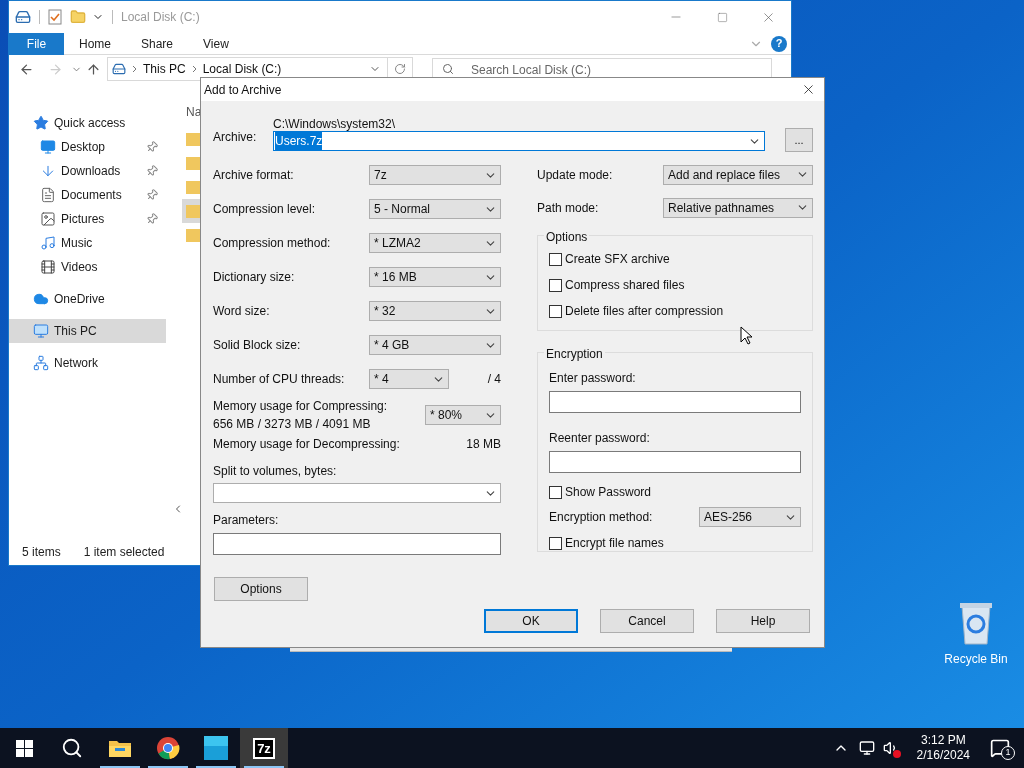 The height and width of the screenshot is (768, 1024). Describe the element at coordinates (614, 543) in the screenshot. I see `checkbox-label: Encrypt file names` at that location.